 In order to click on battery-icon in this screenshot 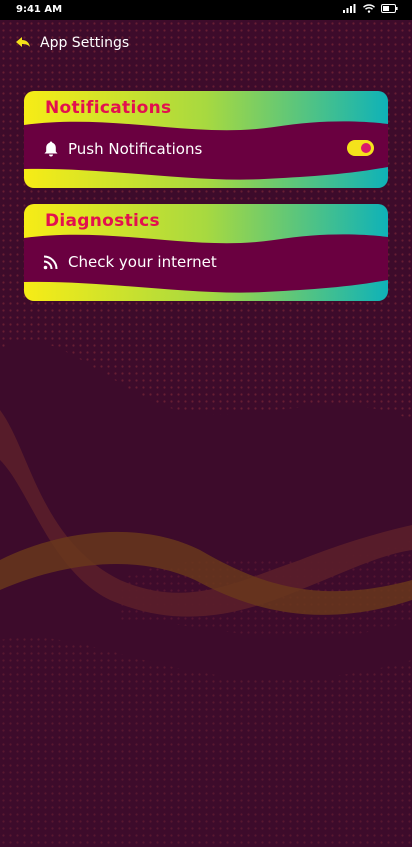, I will do `click(389, 10)`.